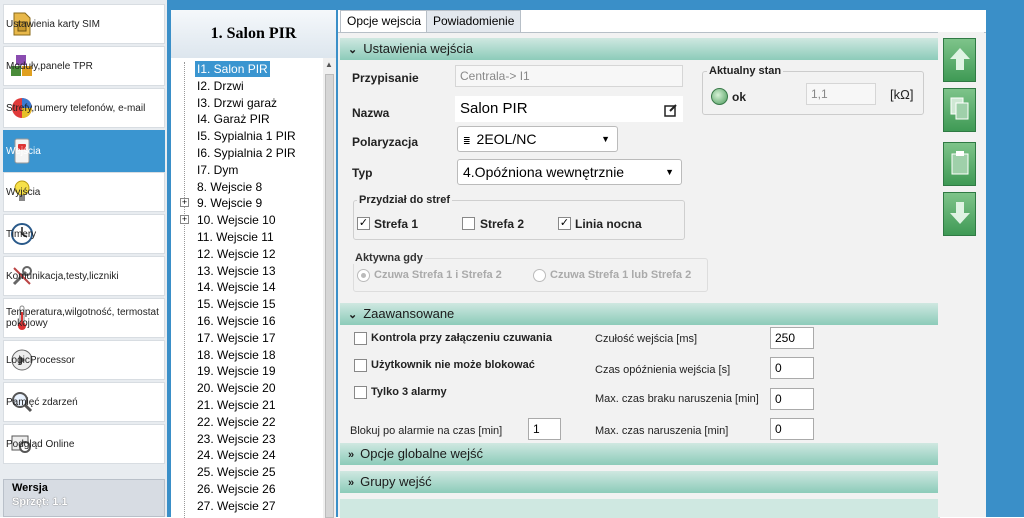 The image size is (1024, 518). What do you see at coordinates (792, 368) in the screenshot?
I see `entry-delay-input: 0` at bounding box center [792, 368].